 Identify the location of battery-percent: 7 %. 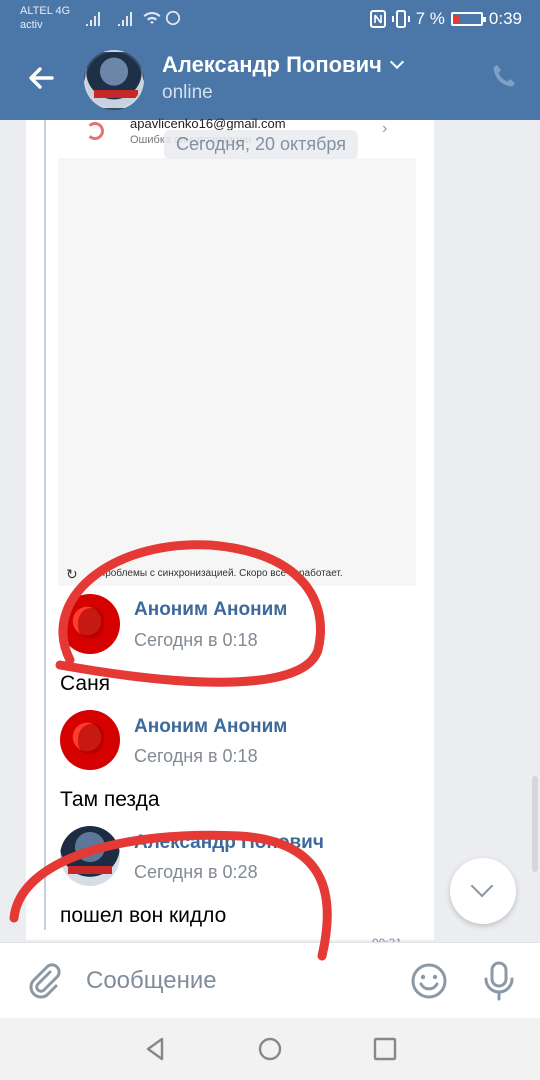
(430, 18).